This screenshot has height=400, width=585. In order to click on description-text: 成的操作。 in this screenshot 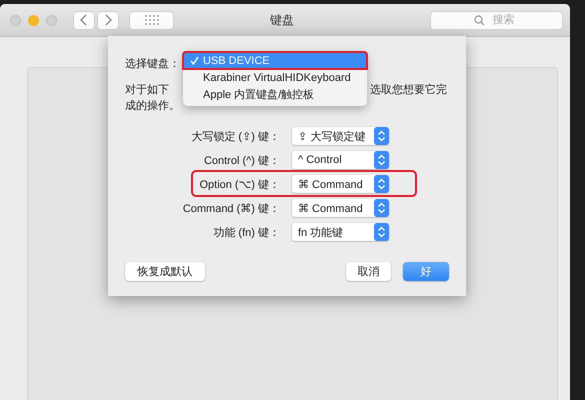, I will do `click(152, 106)`.